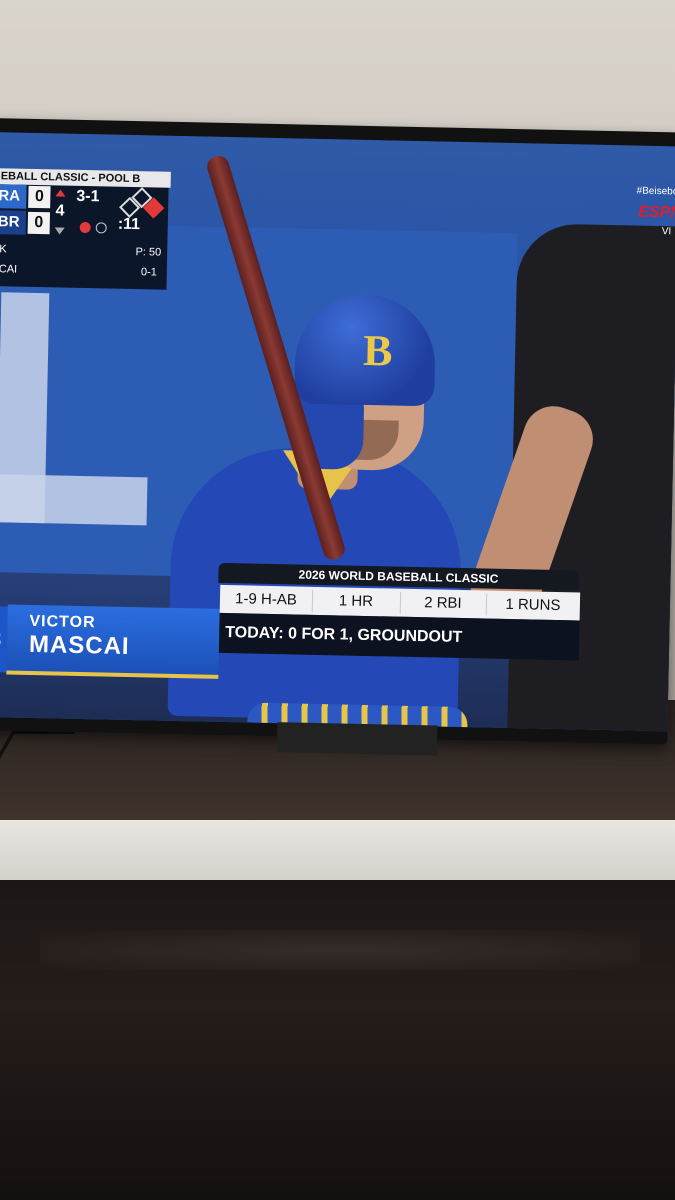 The image size is (675, 1200). What do you see at coordinates (78, 409) in the screenshot?
I see `wall-letter-l` at bounding box center [78, 409].